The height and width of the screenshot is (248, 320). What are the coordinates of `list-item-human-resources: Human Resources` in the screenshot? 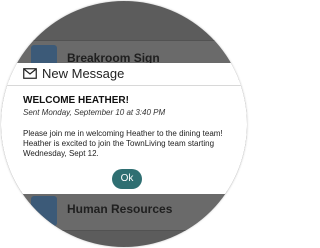 It's located at (124, 211).